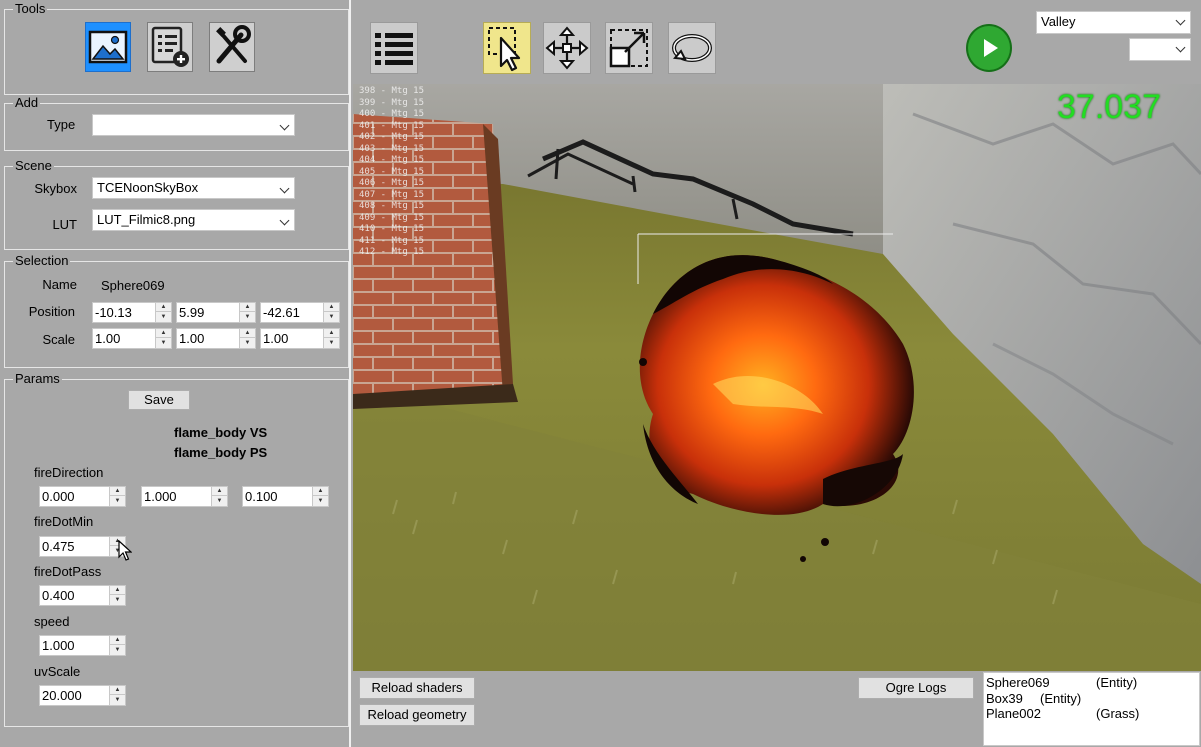 The width and height of the screenshot is (1201, 747). What do you see at coordinates (58, 645) in the screenshot?
I see `speed-value: 1.000` at bounding box center [58, 645].